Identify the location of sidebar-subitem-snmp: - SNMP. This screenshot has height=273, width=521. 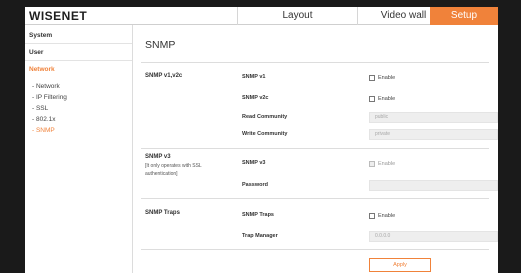
(43, 130).